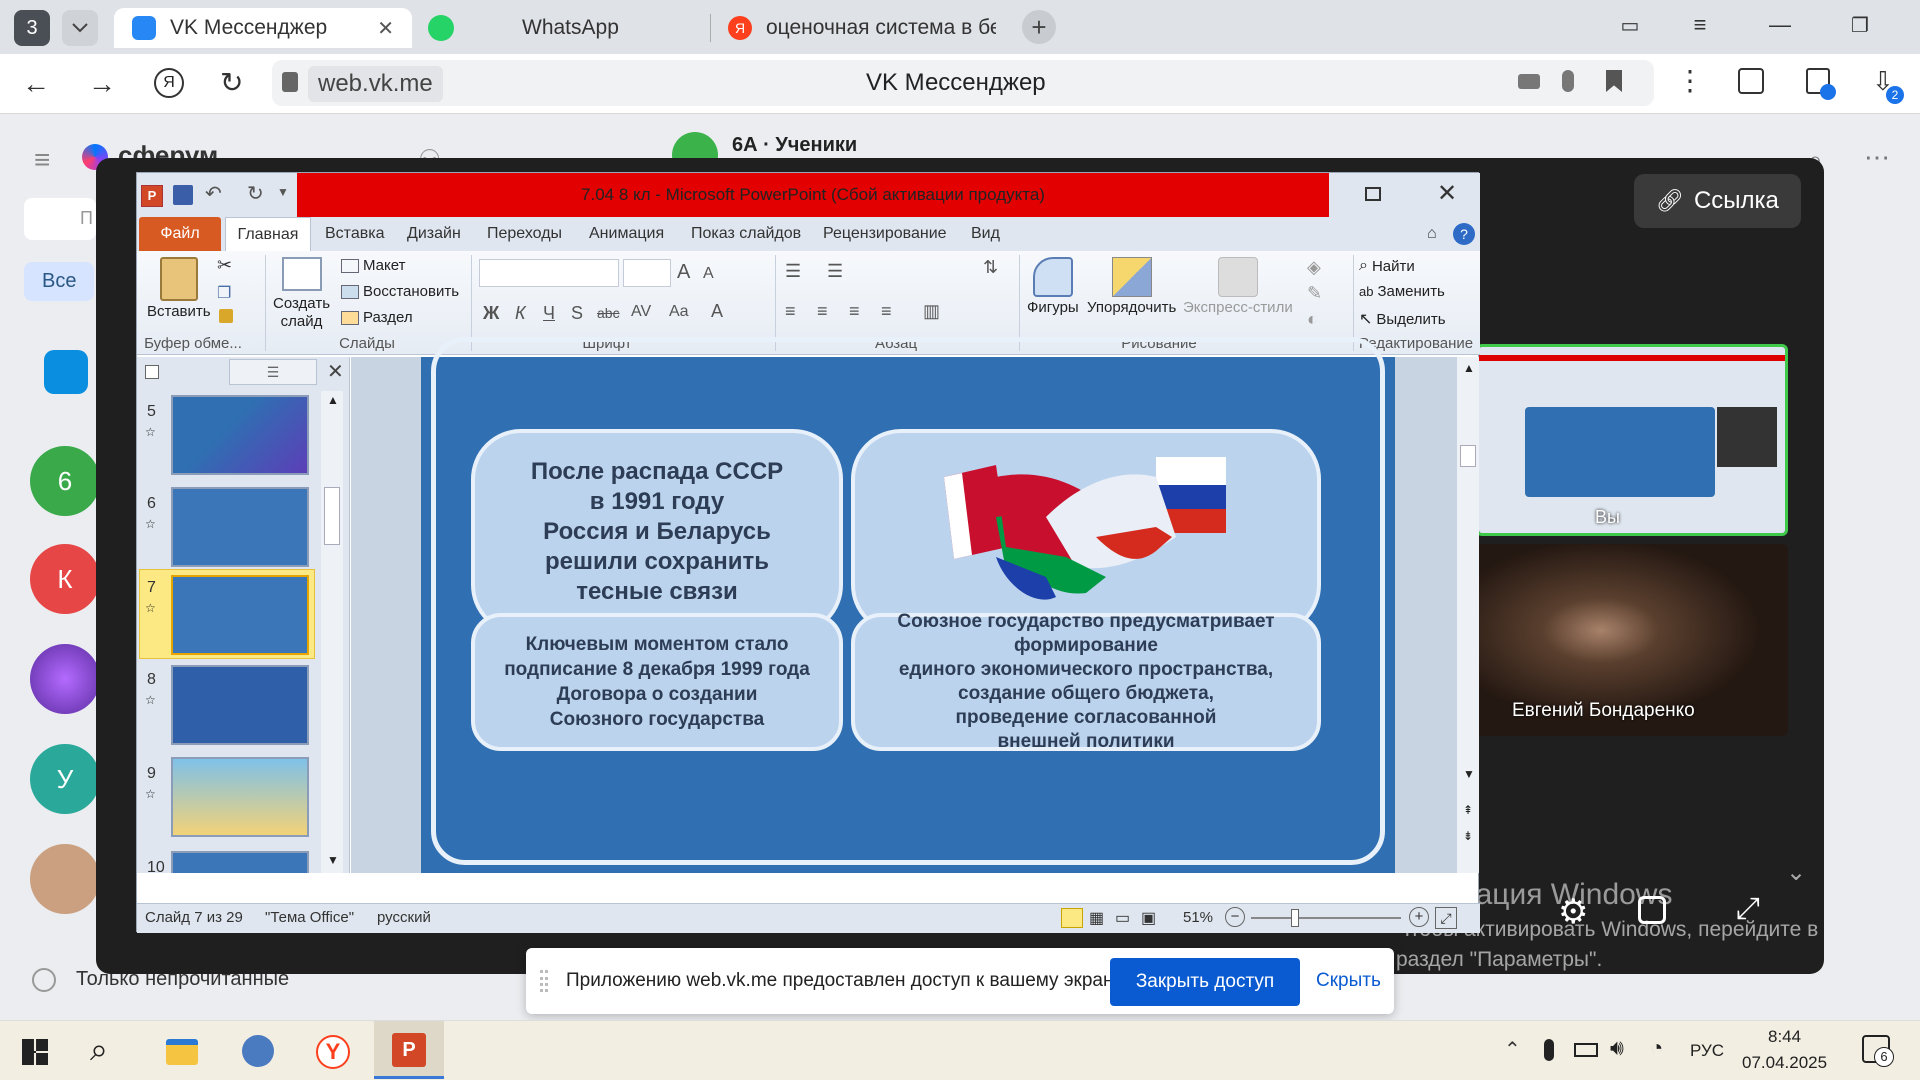 This screenshot has height=1080, width=1920. Describe the element at coordinates (332, 516) in the screenshot. I see `scroll-thumb` at that location.